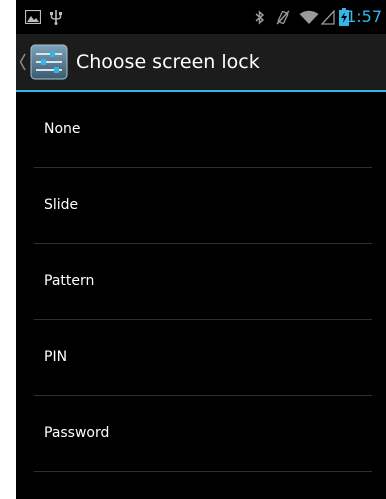 The image size is (386, 499). Describe the element at coordinates (328, 17) in the screenshot. I see `signal-icon` at that location.